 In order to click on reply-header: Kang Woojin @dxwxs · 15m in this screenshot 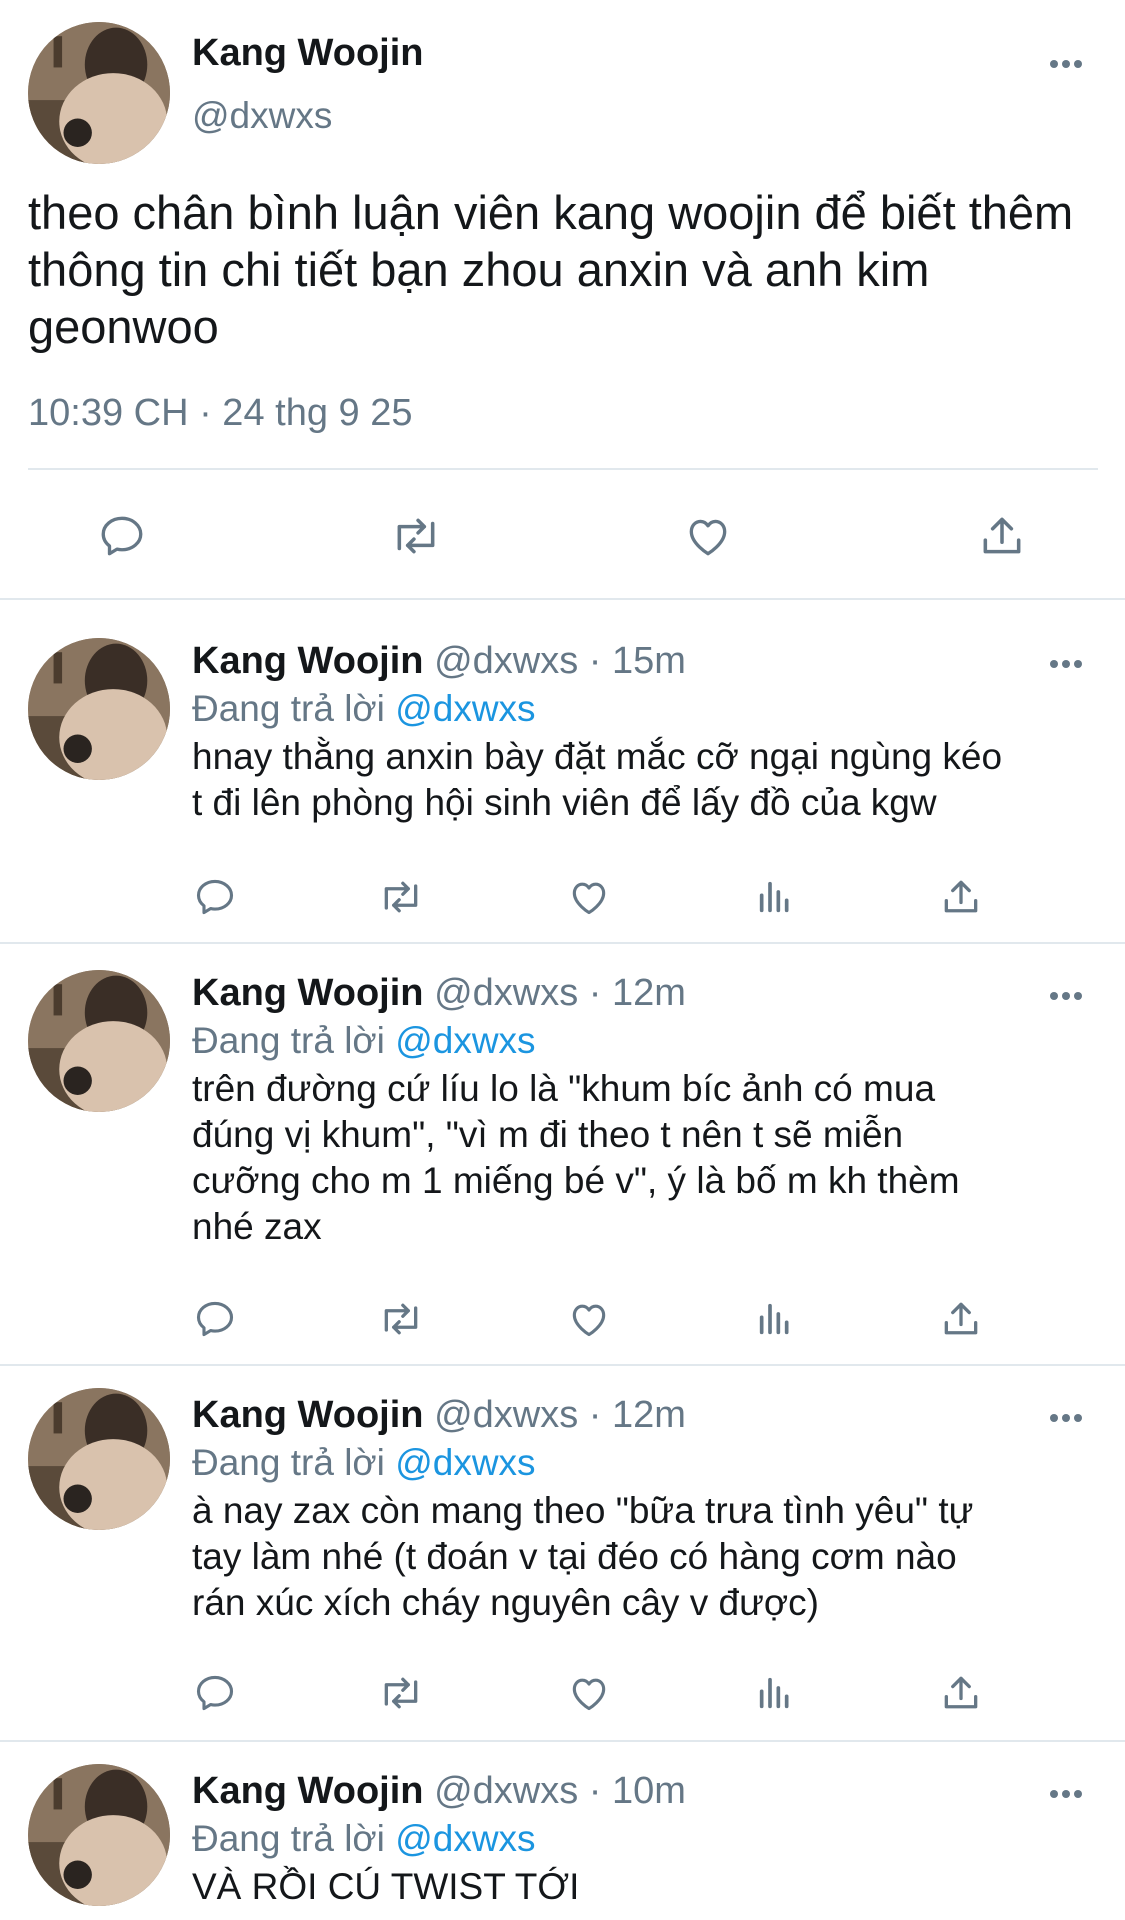, I will do `click(439, 661)`.